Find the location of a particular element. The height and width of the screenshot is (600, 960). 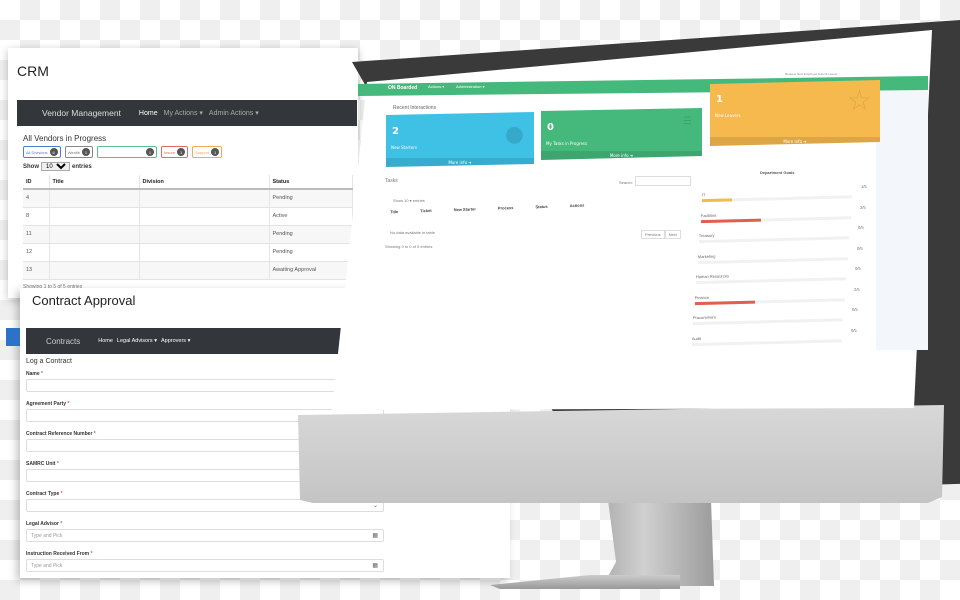

tile-value: 0 is located at coordinates (550, 127).